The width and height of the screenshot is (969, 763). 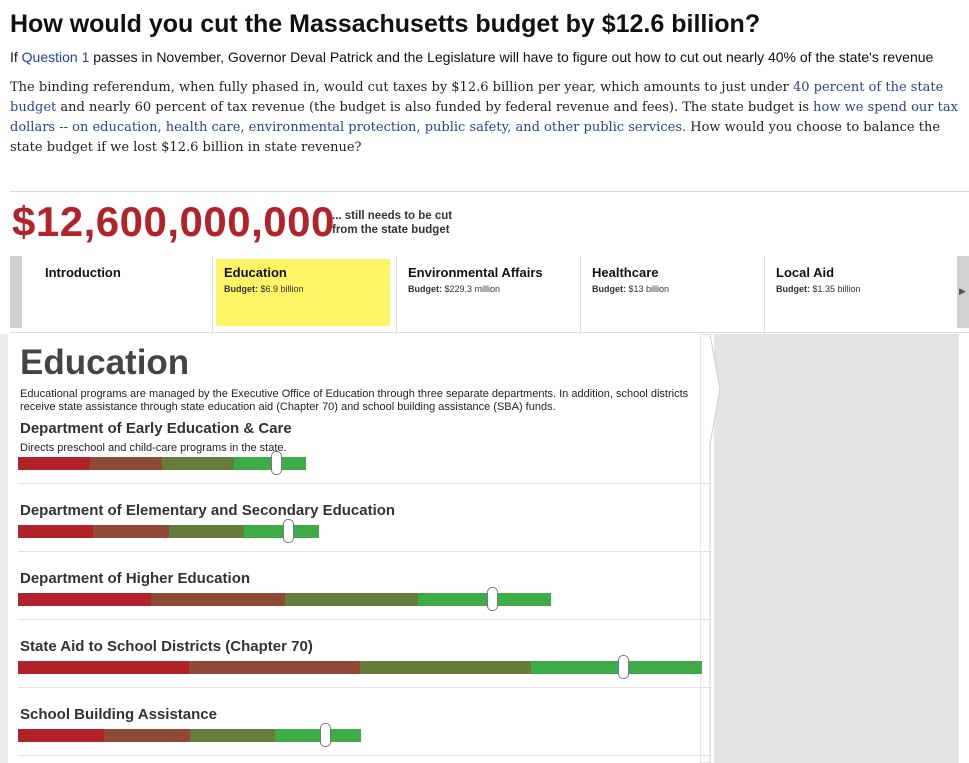 What do you see at coordinates (16, 292) in the screenshot?
I see `tabs-scroll-left` at bounding box center [16, 292].